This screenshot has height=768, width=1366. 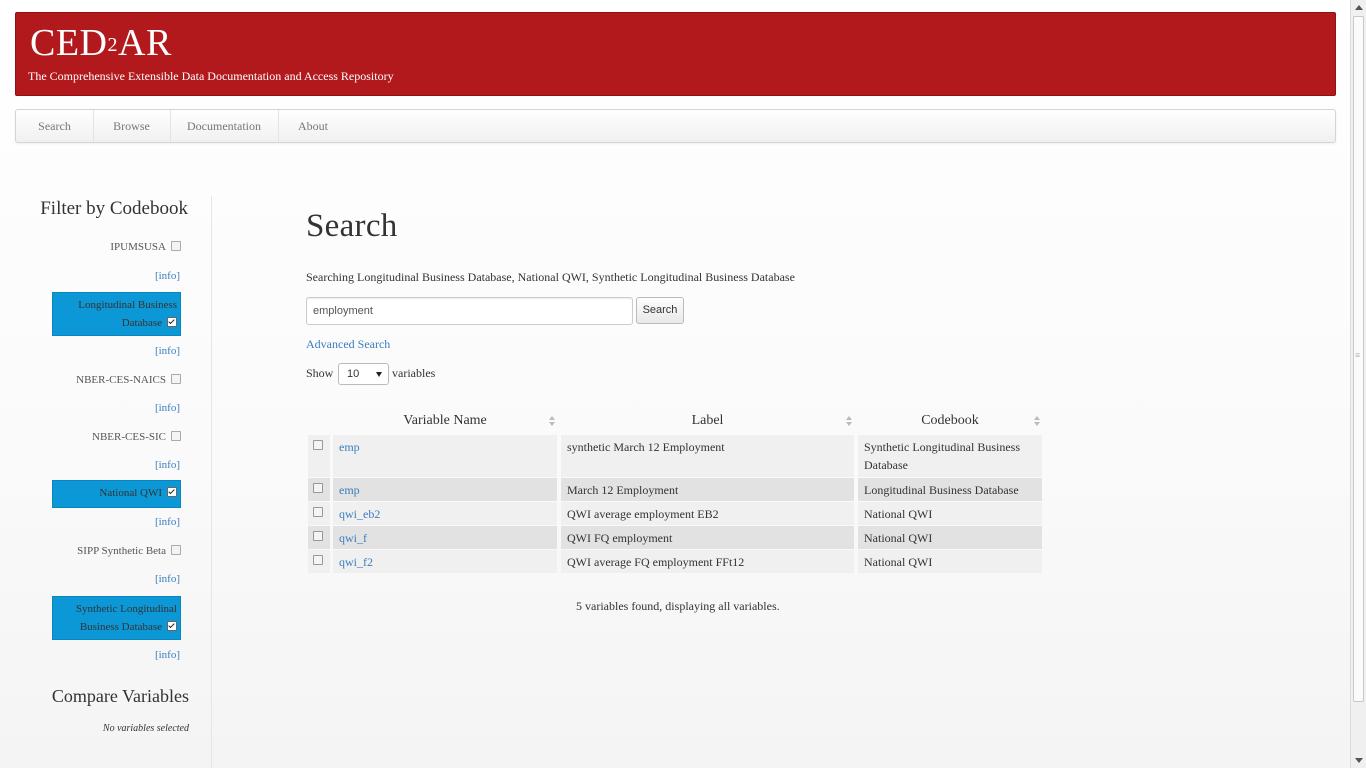 I want to click on page-scrollbar, so click(x=1358, y=384).